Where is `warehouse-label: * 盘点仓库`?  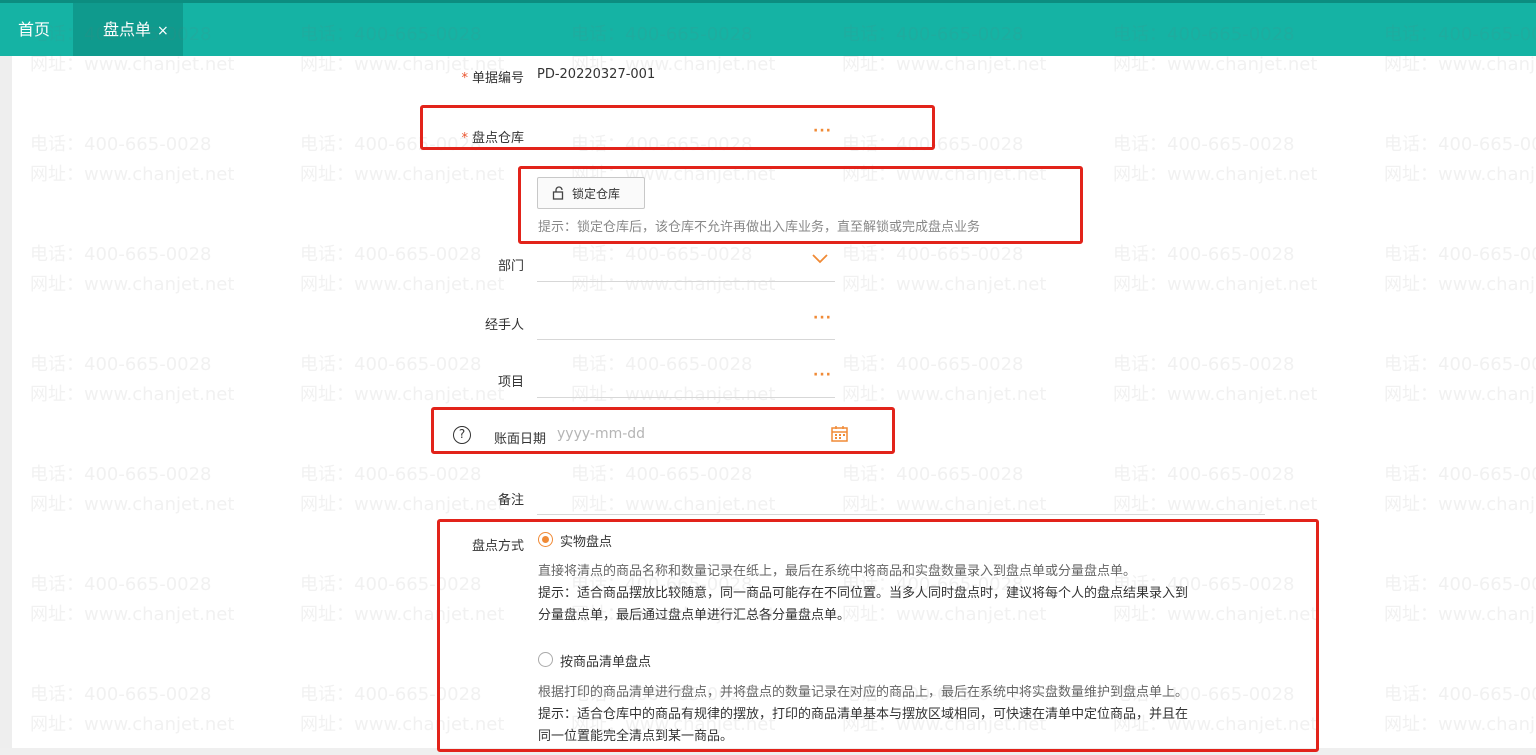
warehouse-label: * 盘点仓库 is located at coordinates (492, 138).